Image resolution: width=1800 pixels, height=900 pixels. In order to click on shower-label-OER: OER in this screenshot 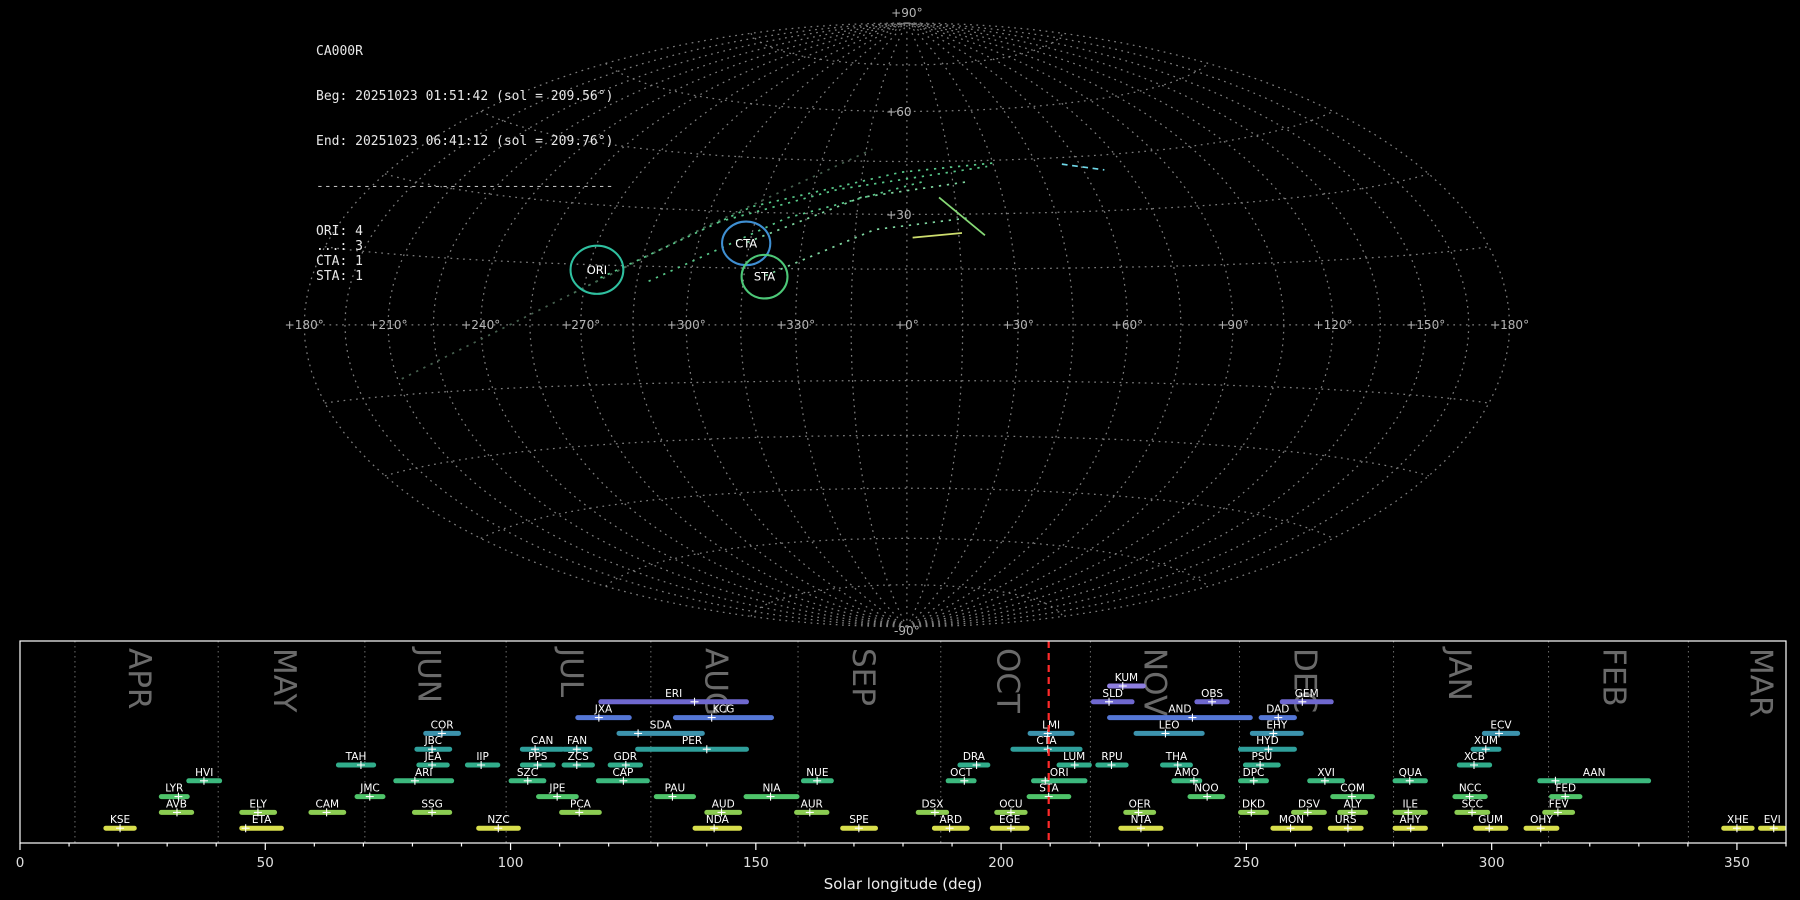, I will do `click(1140, 804)`.